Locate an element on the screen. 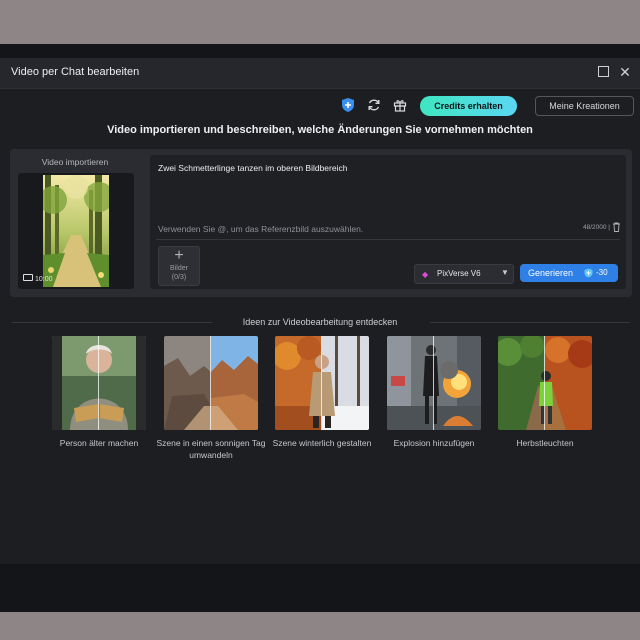 The width and height of the screenshot is (640, 640). idea-card-age: Person älter machen is located at coordinates (99, 392).